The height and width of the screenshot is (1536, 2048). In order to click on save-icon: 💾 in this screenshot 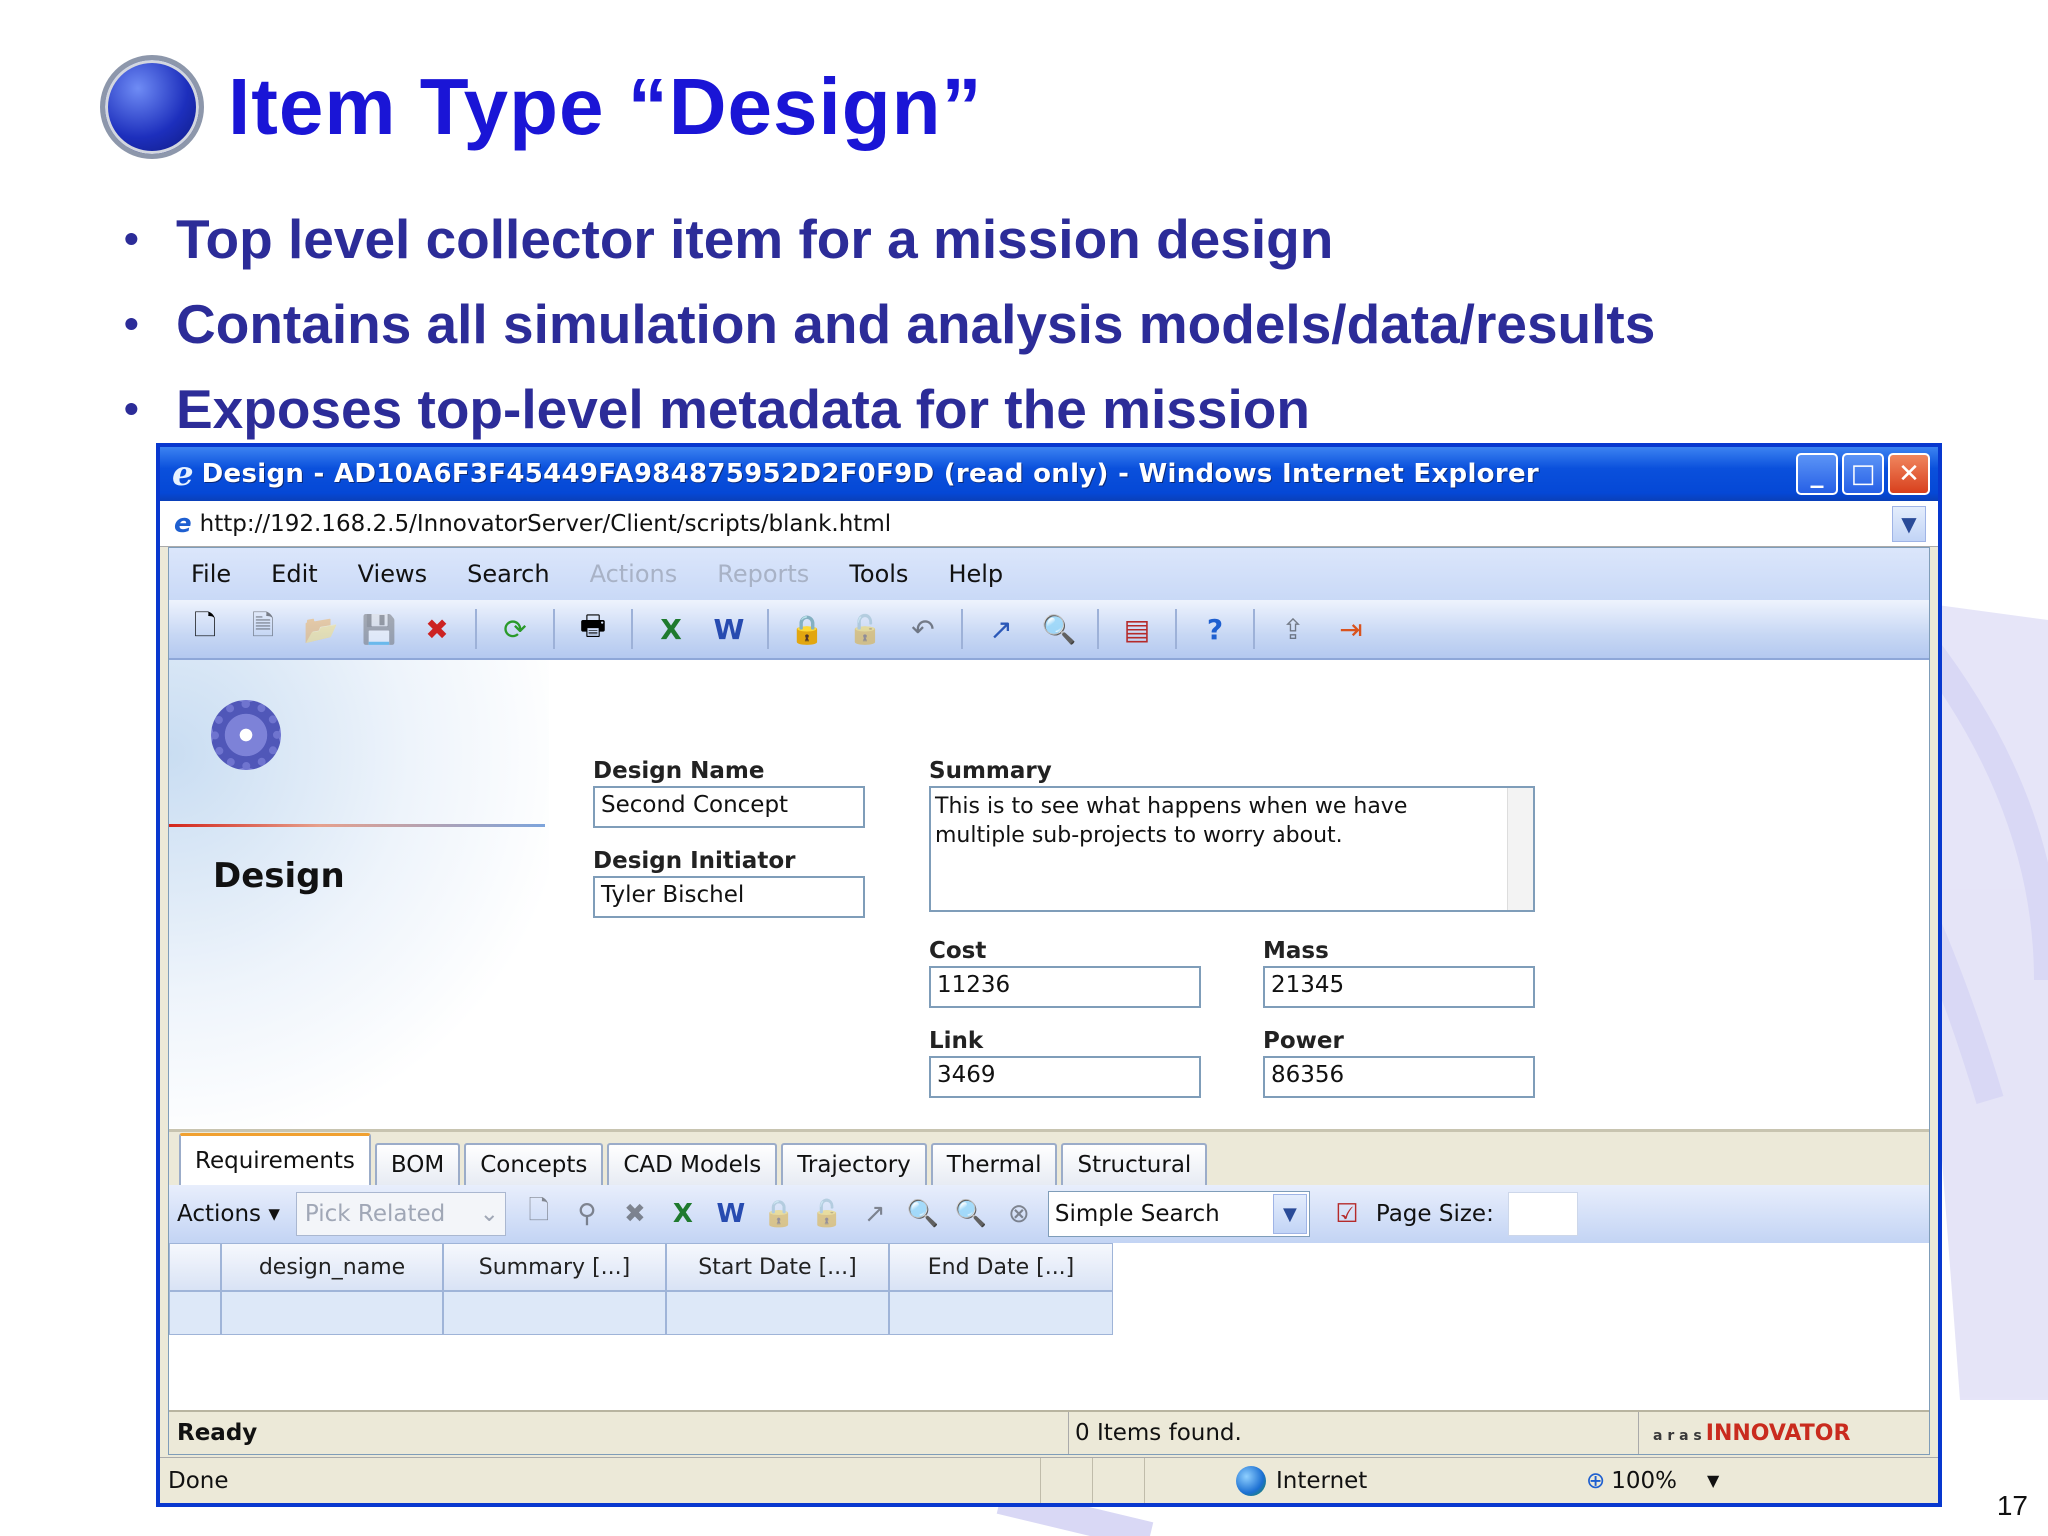, I will do `click(379, 629)`.